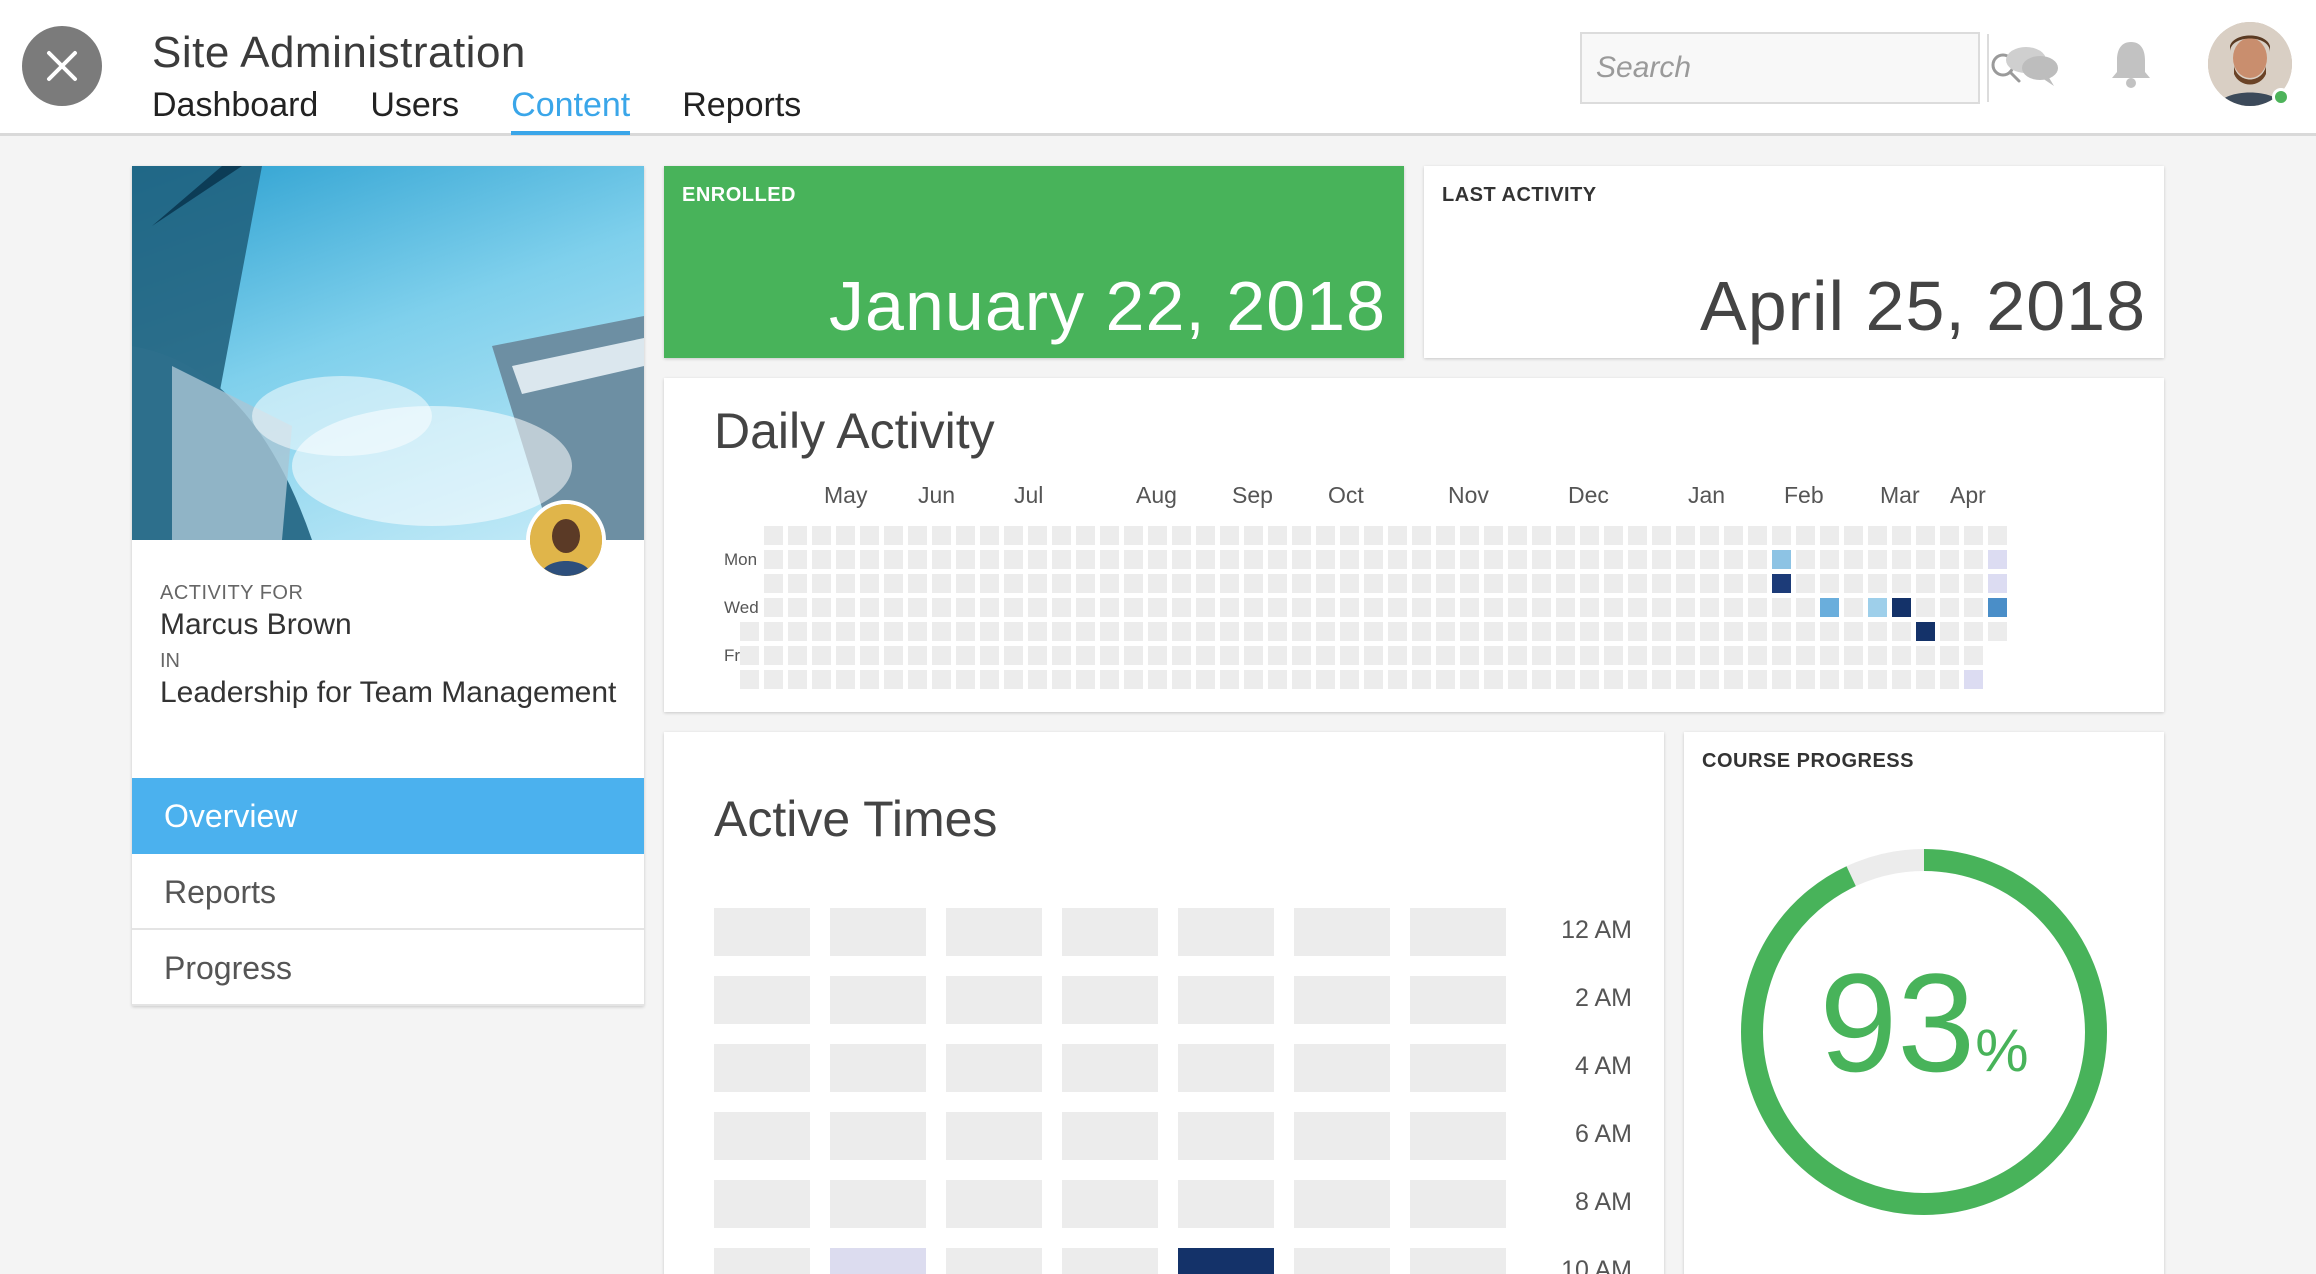  I want to click on month-label: Aug, so click(1156, 495).